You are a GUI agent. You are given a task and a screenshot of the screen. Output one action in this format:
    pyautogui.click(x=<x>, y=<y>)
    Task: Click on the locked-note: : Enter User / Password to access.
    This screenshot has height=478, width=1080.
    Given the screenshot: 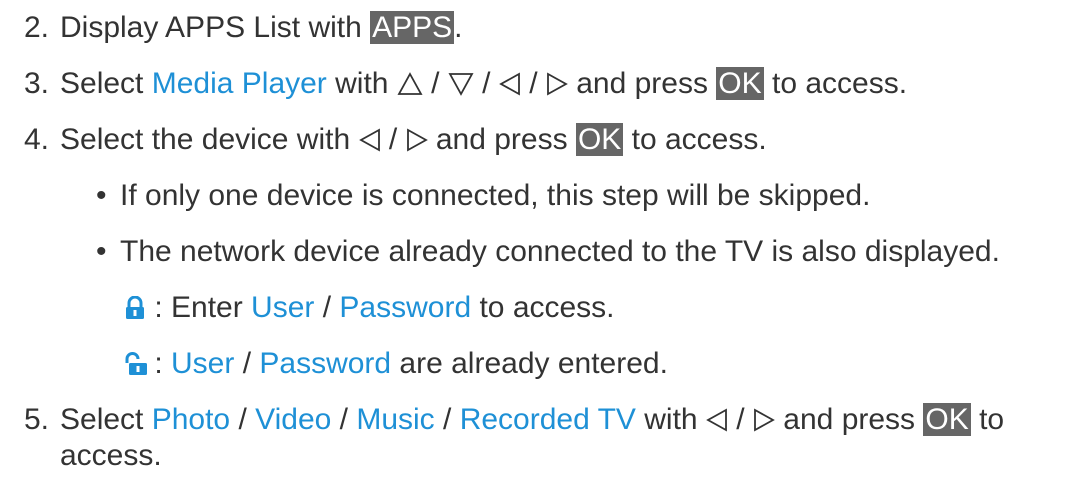 What is the action you would take?
    pyautogui.click(x=369, y=308)
    